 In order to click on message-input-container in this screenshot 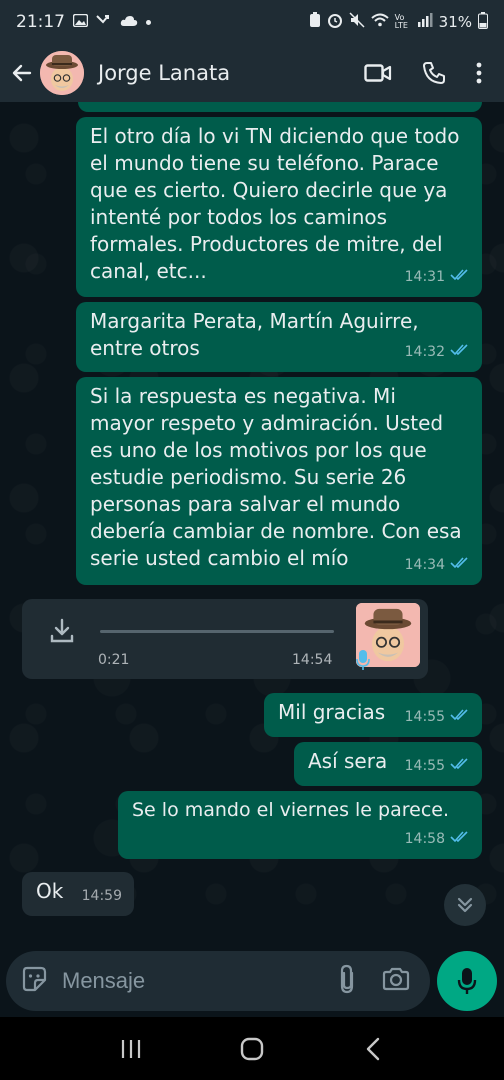, I will do `click(218, 981)`.